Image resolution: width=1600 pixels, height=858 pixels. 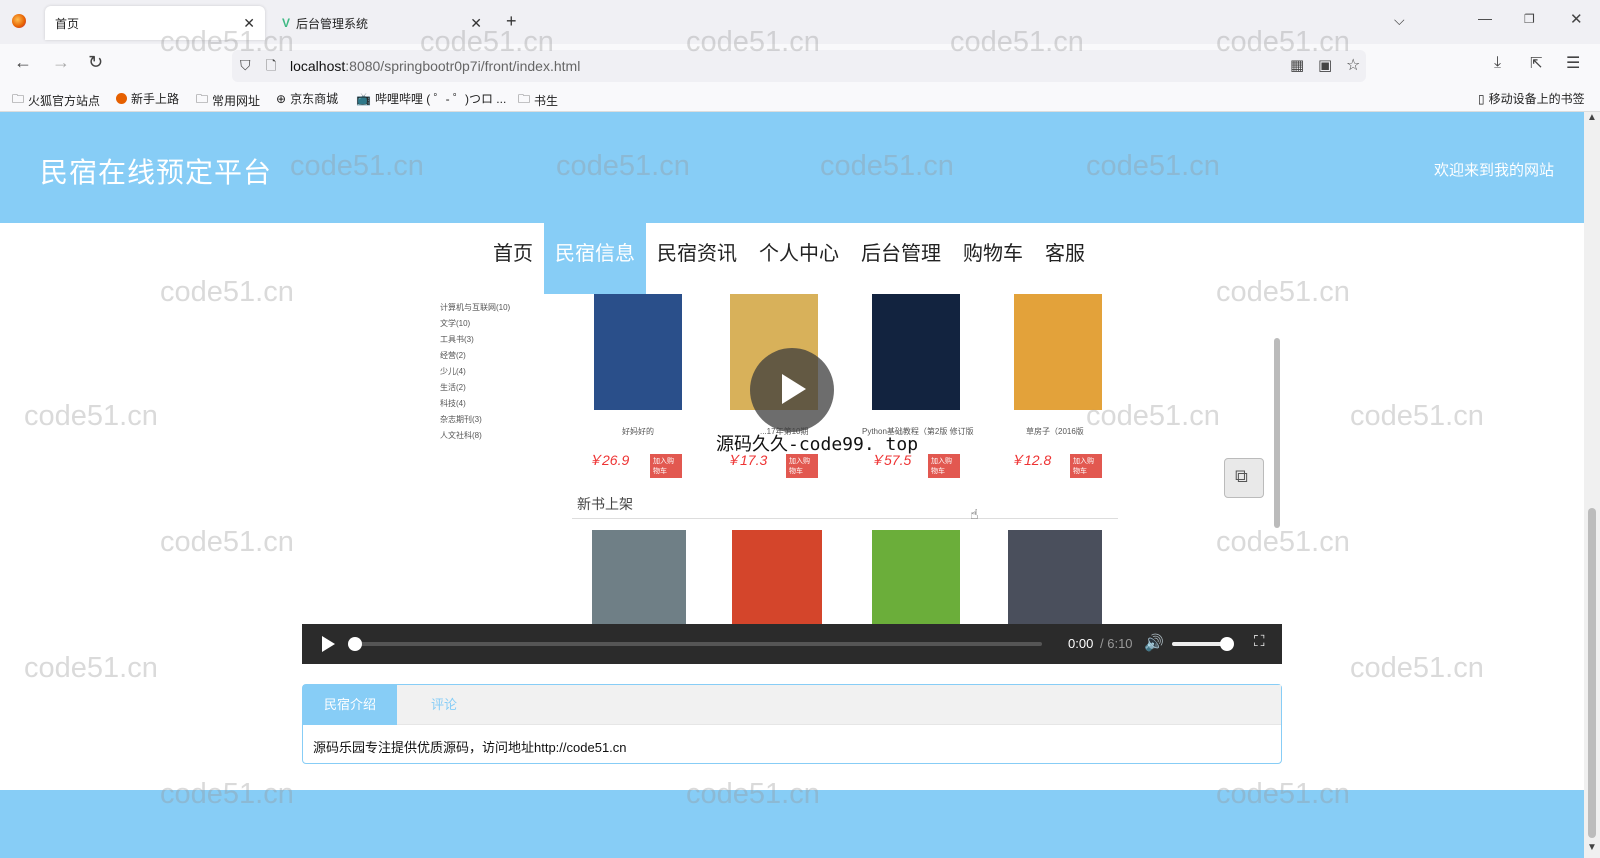 I want to click on fullscreen-icon: ⛶, so click(x=1259, y=641).